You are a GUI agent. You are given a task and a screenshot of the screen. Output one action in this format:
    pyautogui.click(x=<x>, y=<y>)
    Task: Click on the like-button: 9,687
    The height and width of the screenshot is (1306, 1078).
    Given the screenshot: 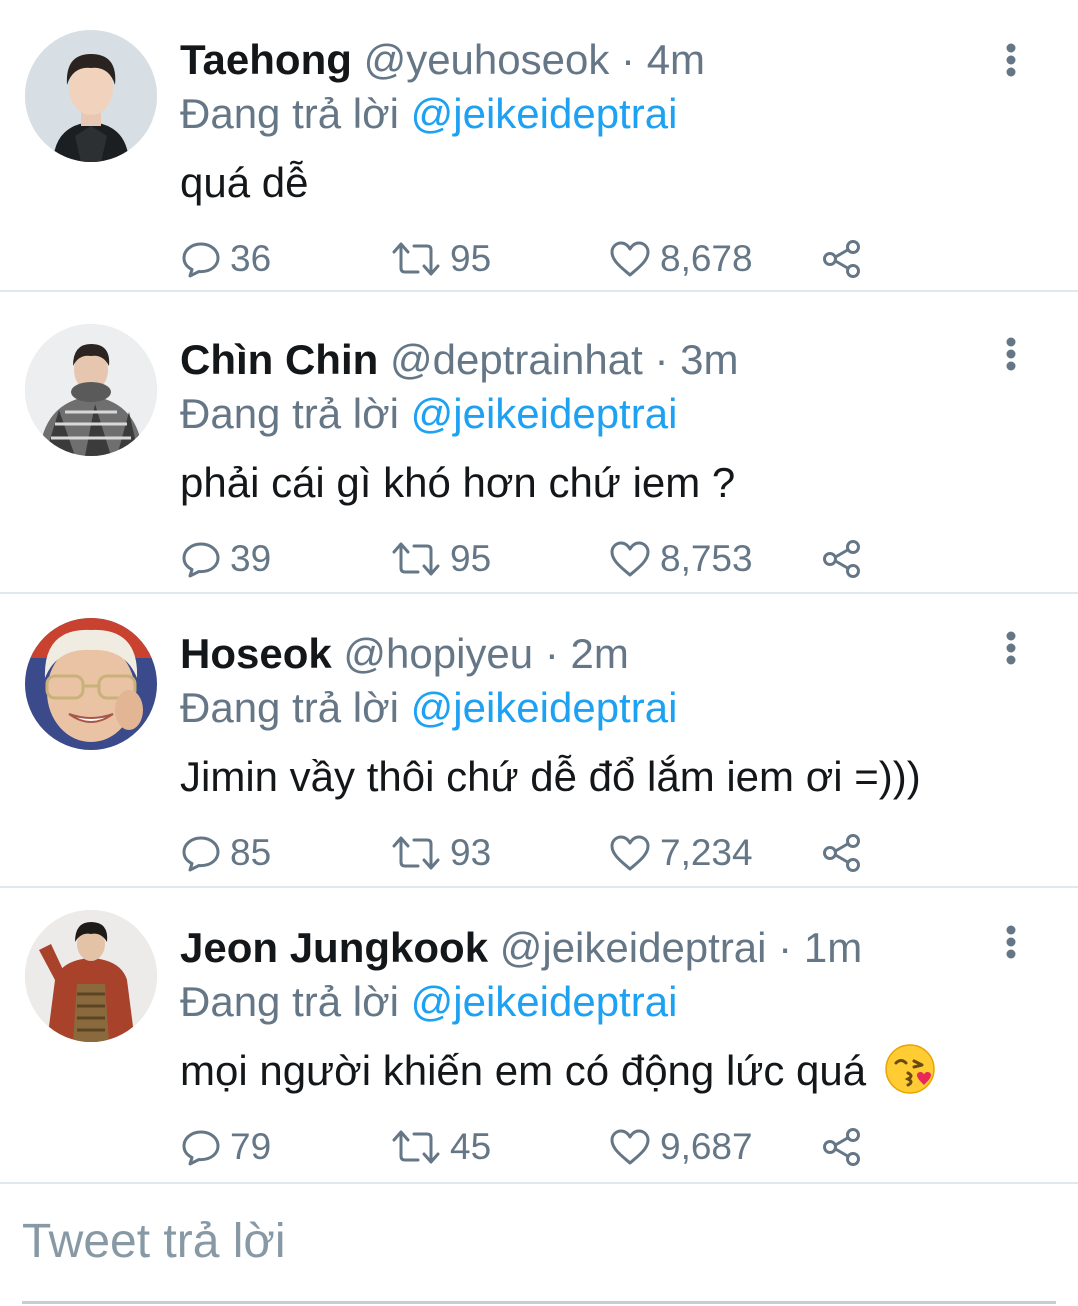 What is the action you would take?
    pyautogui.click(x=680, y=1147)
    